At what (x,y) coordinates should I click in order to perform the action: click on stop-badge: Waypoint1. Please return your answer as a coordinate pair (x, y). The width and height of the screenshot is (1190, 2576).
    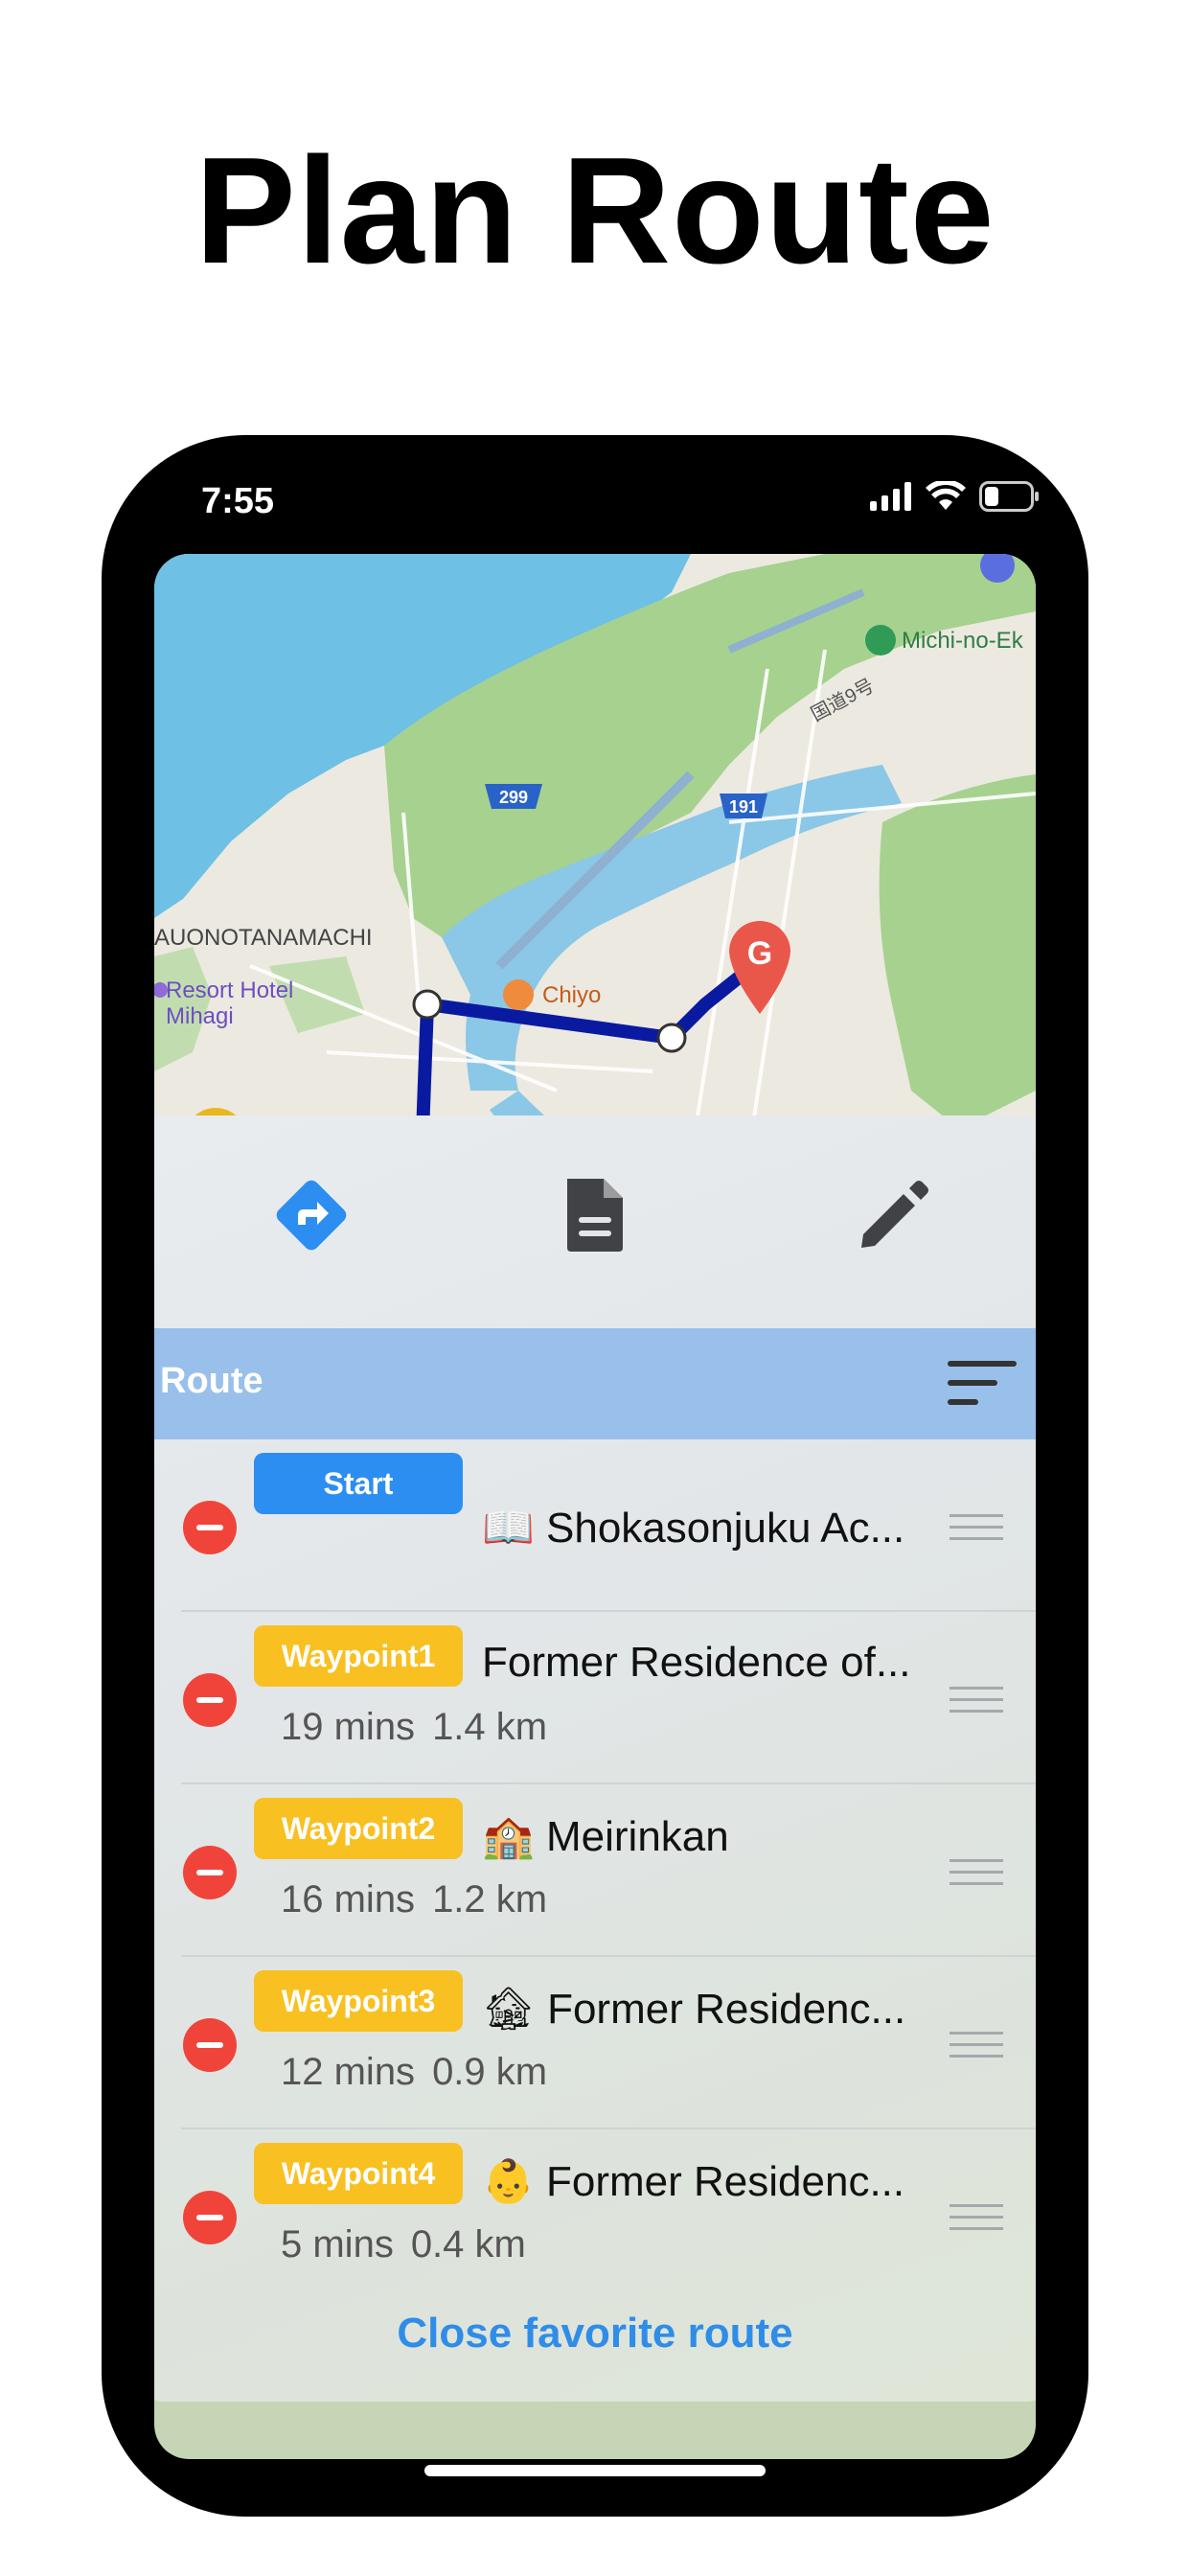
    Looking at the image, I should click on (358, 1656).